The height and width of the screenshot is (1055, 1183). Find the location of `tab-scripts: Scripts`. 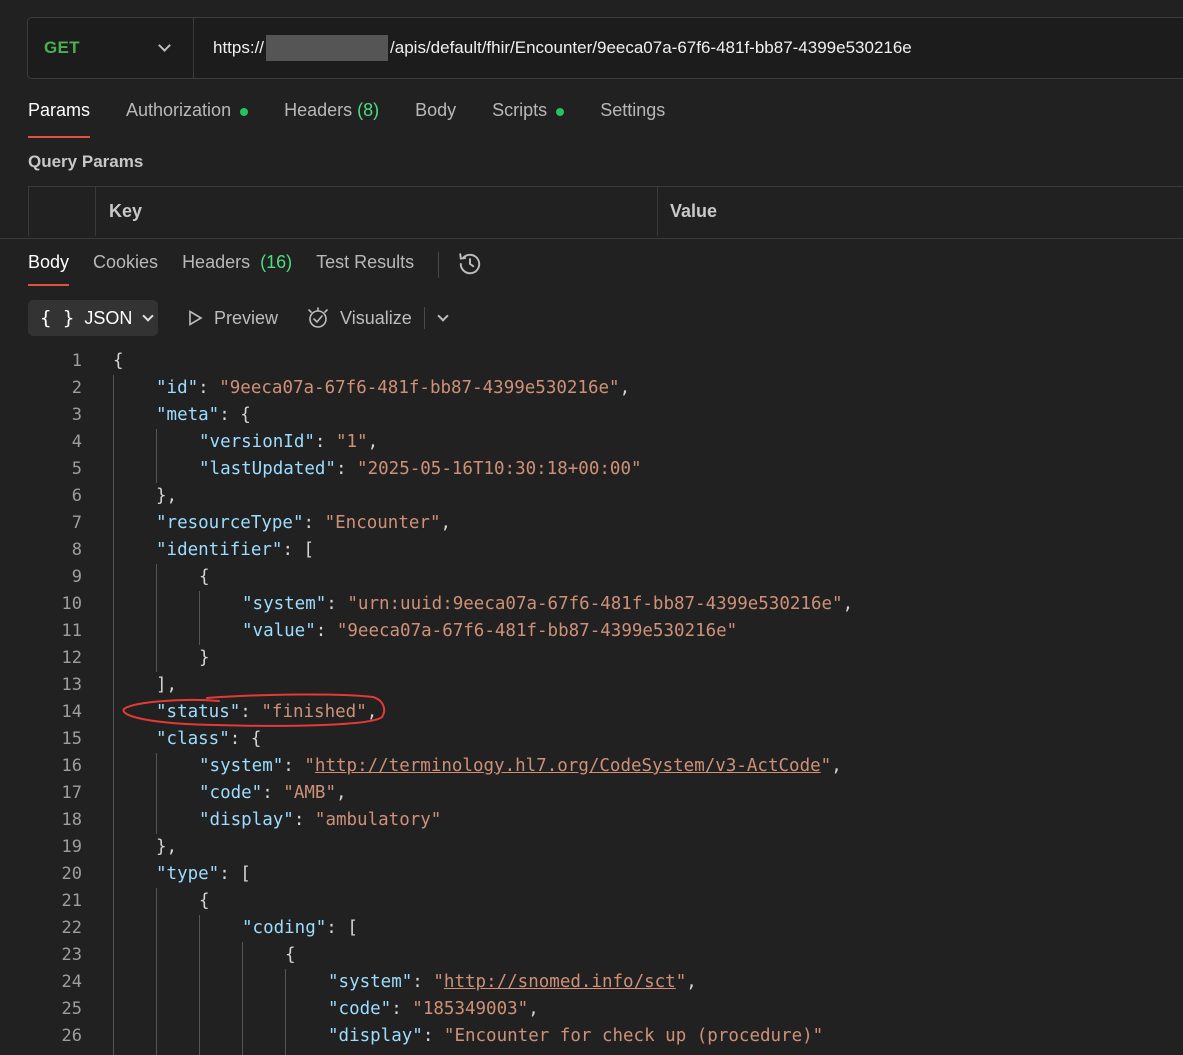

tab-scripts: Scripts is located at coordinates (528, 120).